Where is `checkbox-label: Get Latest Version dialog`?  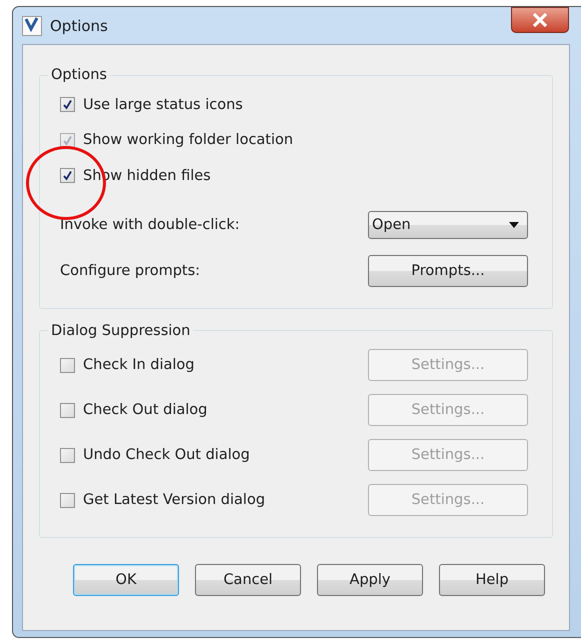
checkbox-label: Get Latest Version dialog is located at coordinates (174, 500).